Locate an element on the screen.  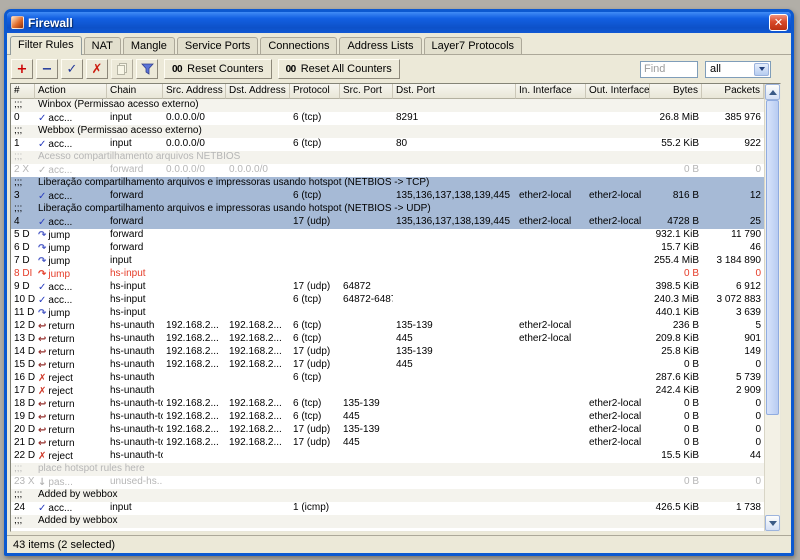
scrollbar-thumb is located at coordinates (772, 258).